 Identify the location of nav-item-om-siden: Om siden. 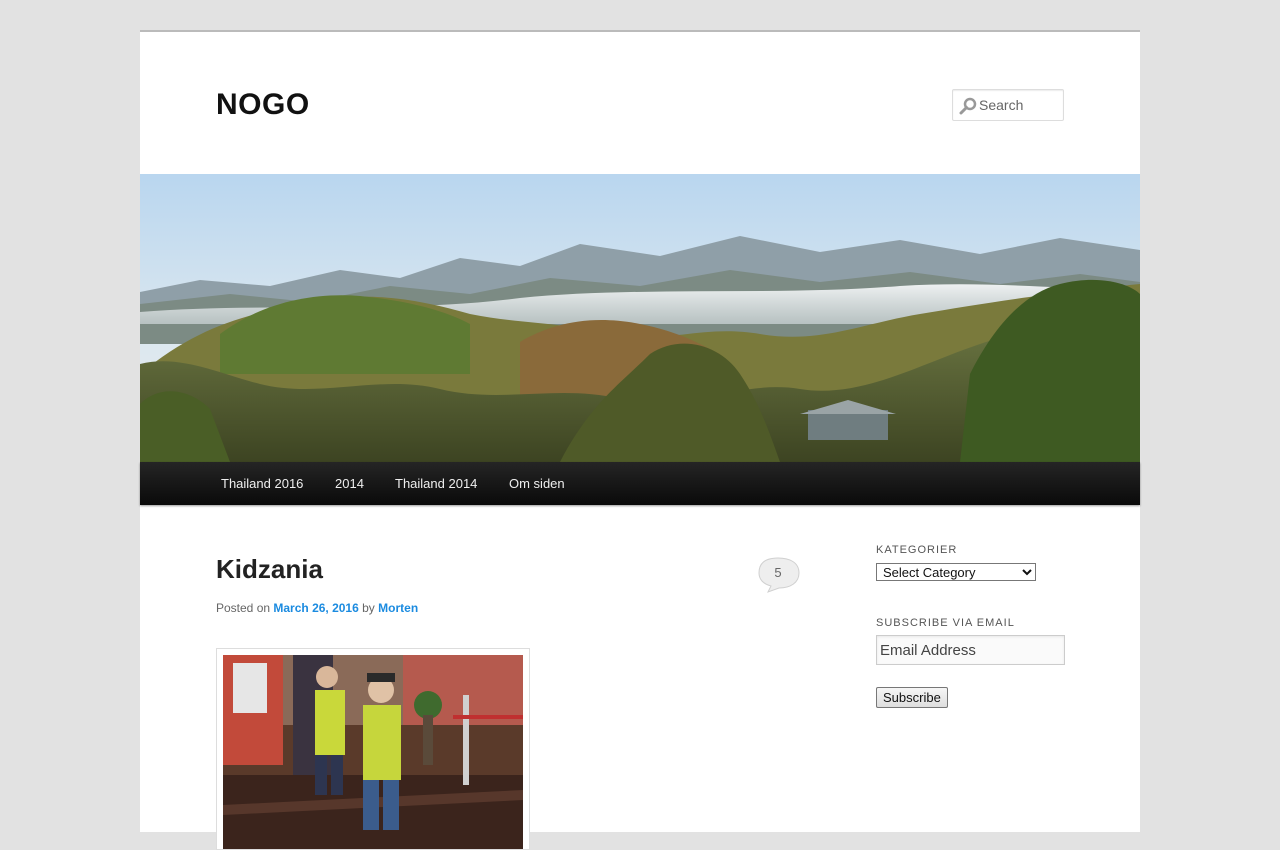
(537, 483).